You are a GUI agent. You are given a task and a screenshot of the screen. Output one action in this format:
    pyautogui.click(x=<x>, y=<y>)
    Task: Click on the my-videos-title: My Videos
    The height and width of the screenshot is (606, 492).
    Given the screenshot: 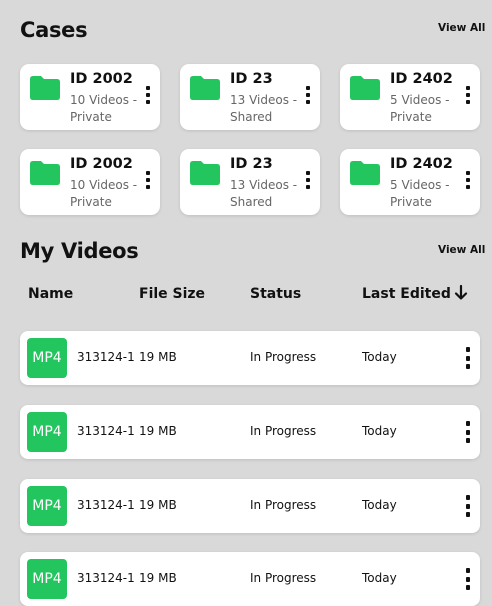 What is the action you would take?
    pyautogui.click(x=79, y=251)
    